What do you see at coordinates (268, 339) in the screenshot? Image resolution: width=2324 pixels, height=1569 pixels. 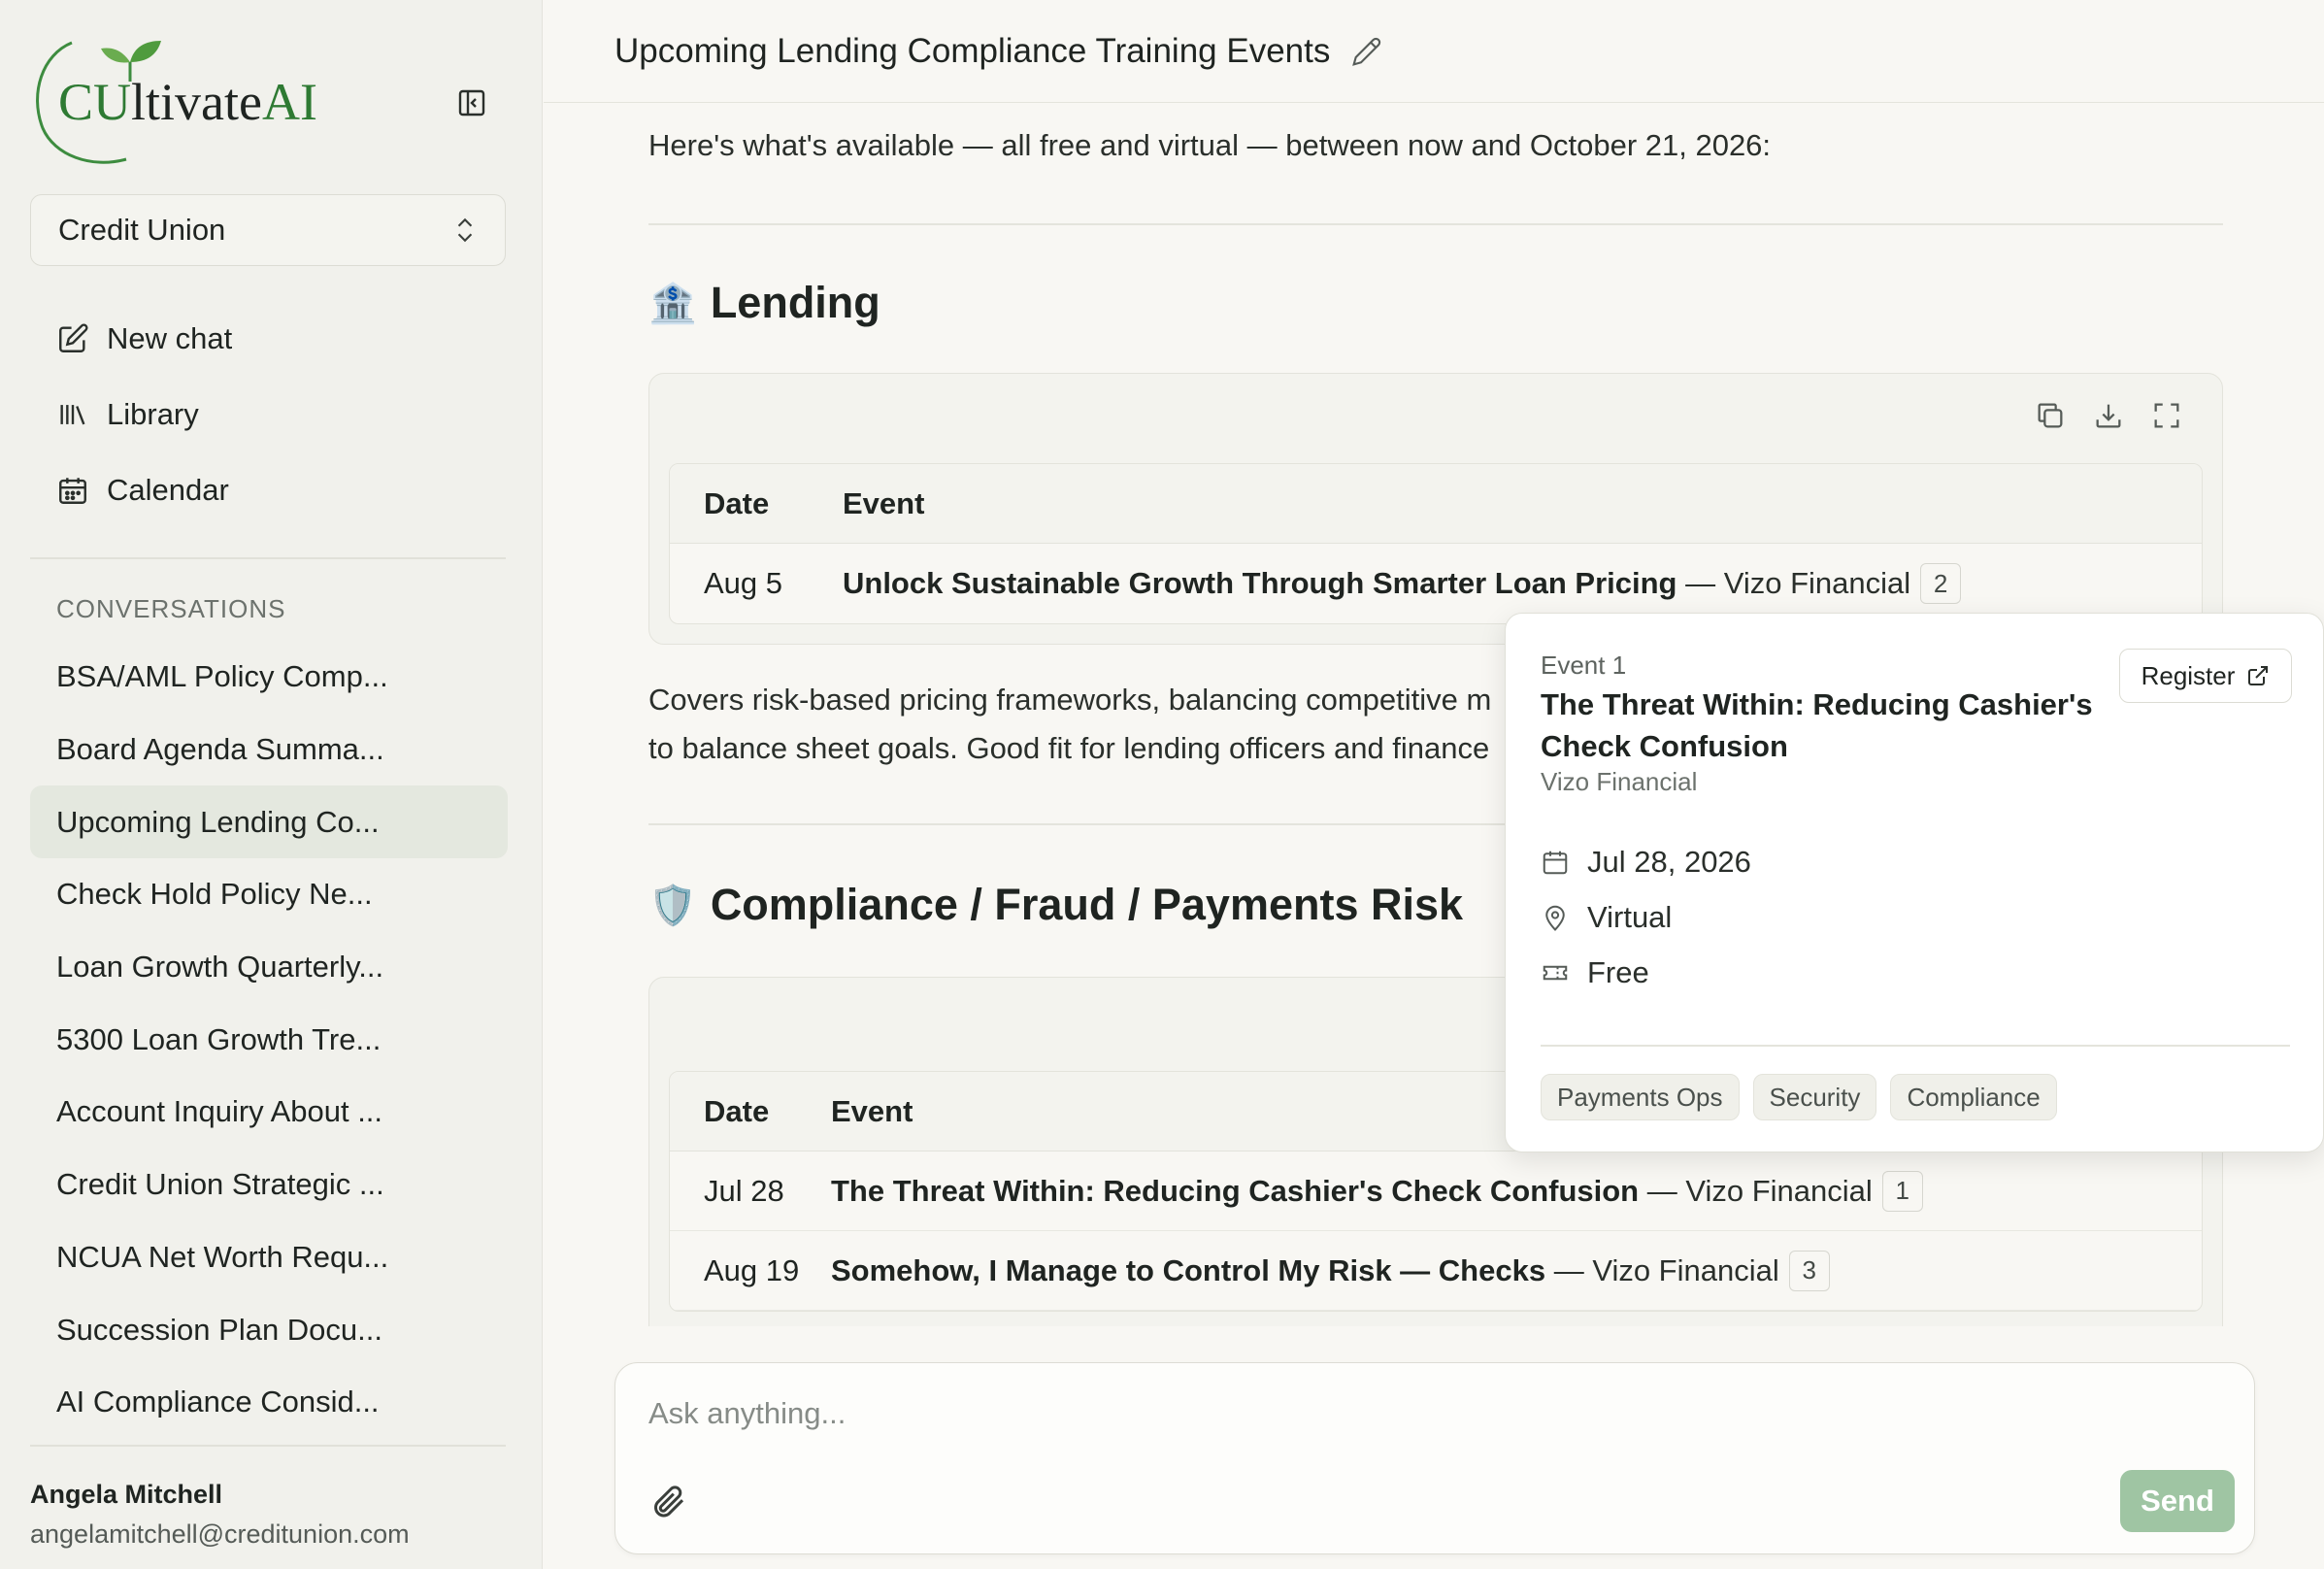 I see `nav-new-chat: New chat` at bounding box center [268, 339].